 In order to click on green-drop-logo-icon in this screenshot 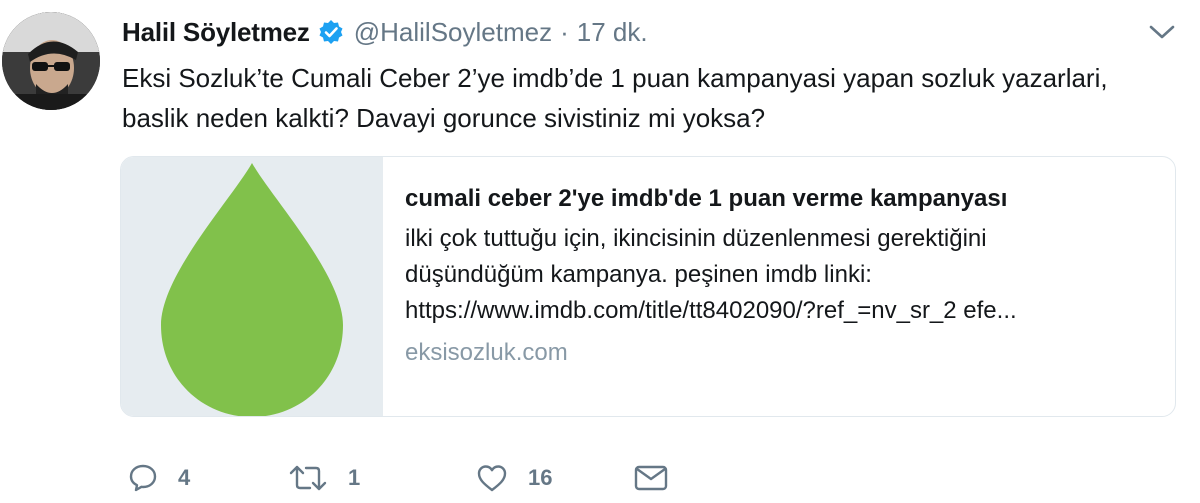, I will do `click(252, 289)`.